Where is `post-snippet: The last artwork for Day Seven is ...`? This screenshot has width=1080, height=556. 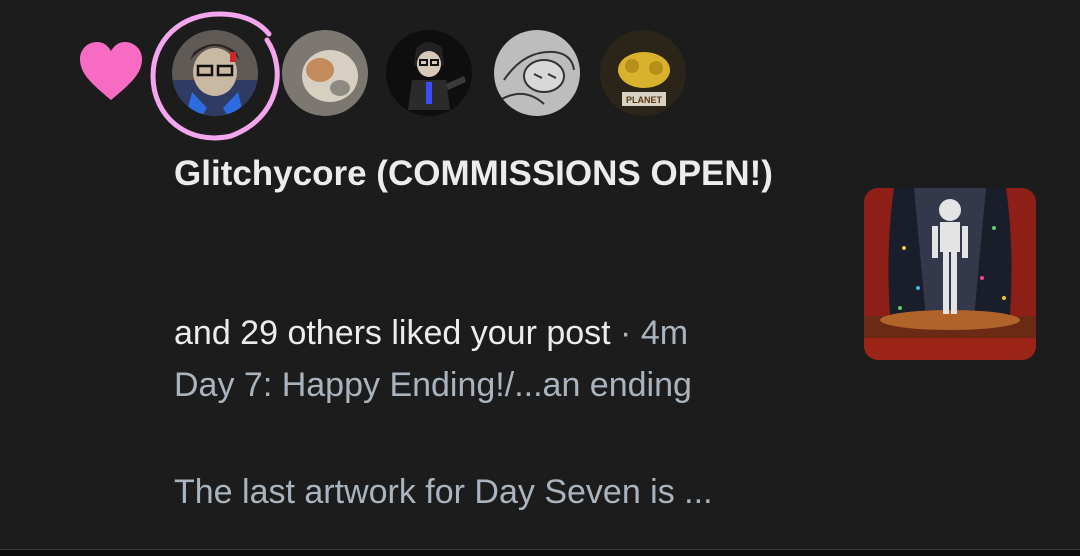
post-snippet: The last artwork for Day Seven is ... is located at coordinates (443, 492).